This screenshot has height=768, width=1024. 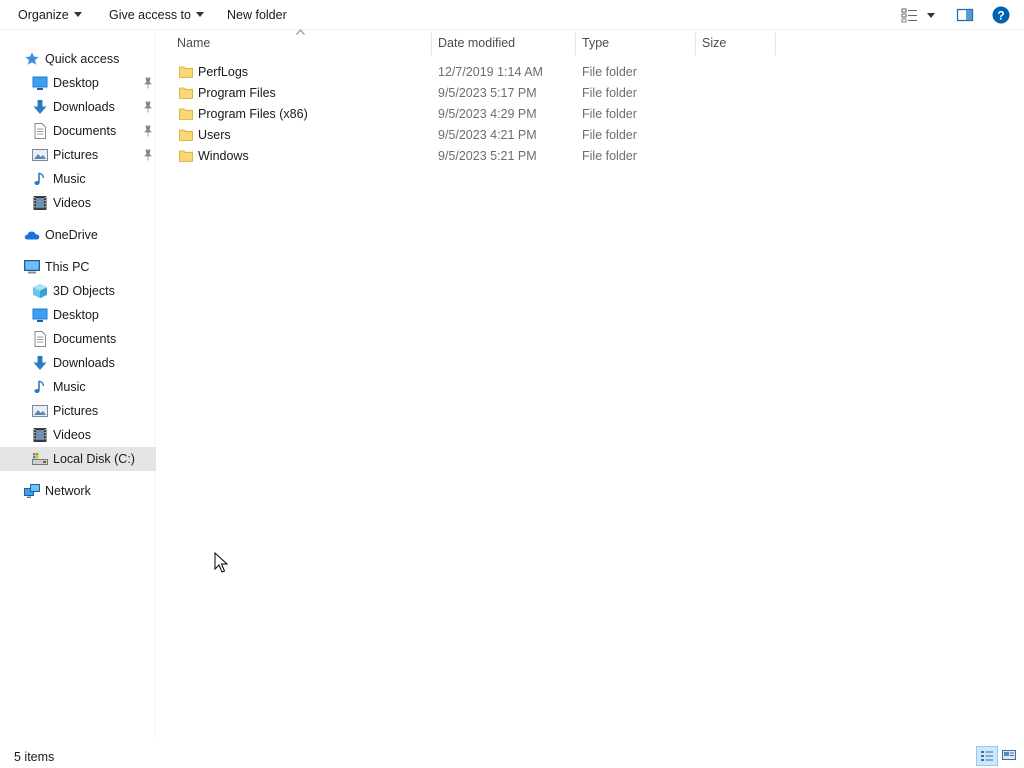 I want to click on status-item-count: 5 items, so click(x=34, y=757).